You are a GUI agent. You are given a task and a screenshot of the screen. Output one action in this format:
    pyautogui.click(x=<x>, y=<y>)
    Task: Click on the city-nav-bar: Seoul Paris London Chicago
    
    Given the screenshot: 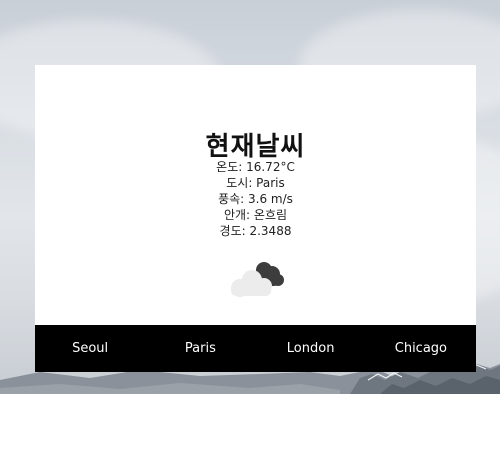 What is the action you would take?
    pyautogui.click(x=255, y=348)
    